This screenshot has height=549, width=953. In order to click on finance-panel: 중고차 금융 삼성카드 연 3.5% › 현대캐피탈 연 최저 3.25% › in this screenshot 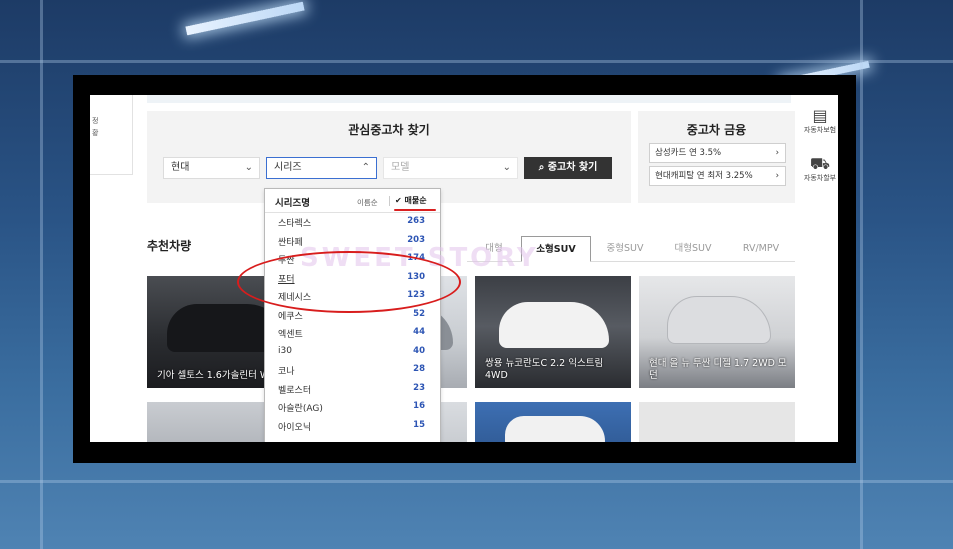, I will do `click(716, 157)`.